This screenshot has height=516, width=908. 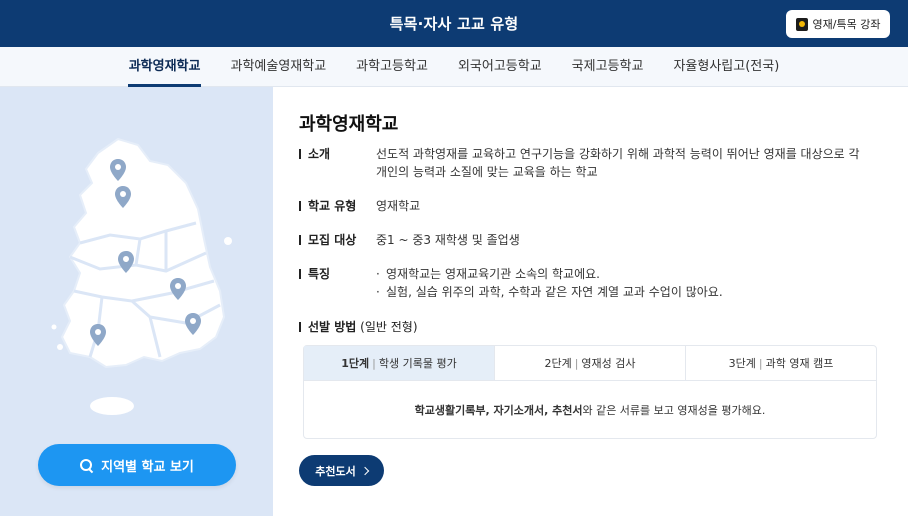 I want to click on view-by-region-button: 지역별 학교 보기, so click(x=137, y=465).